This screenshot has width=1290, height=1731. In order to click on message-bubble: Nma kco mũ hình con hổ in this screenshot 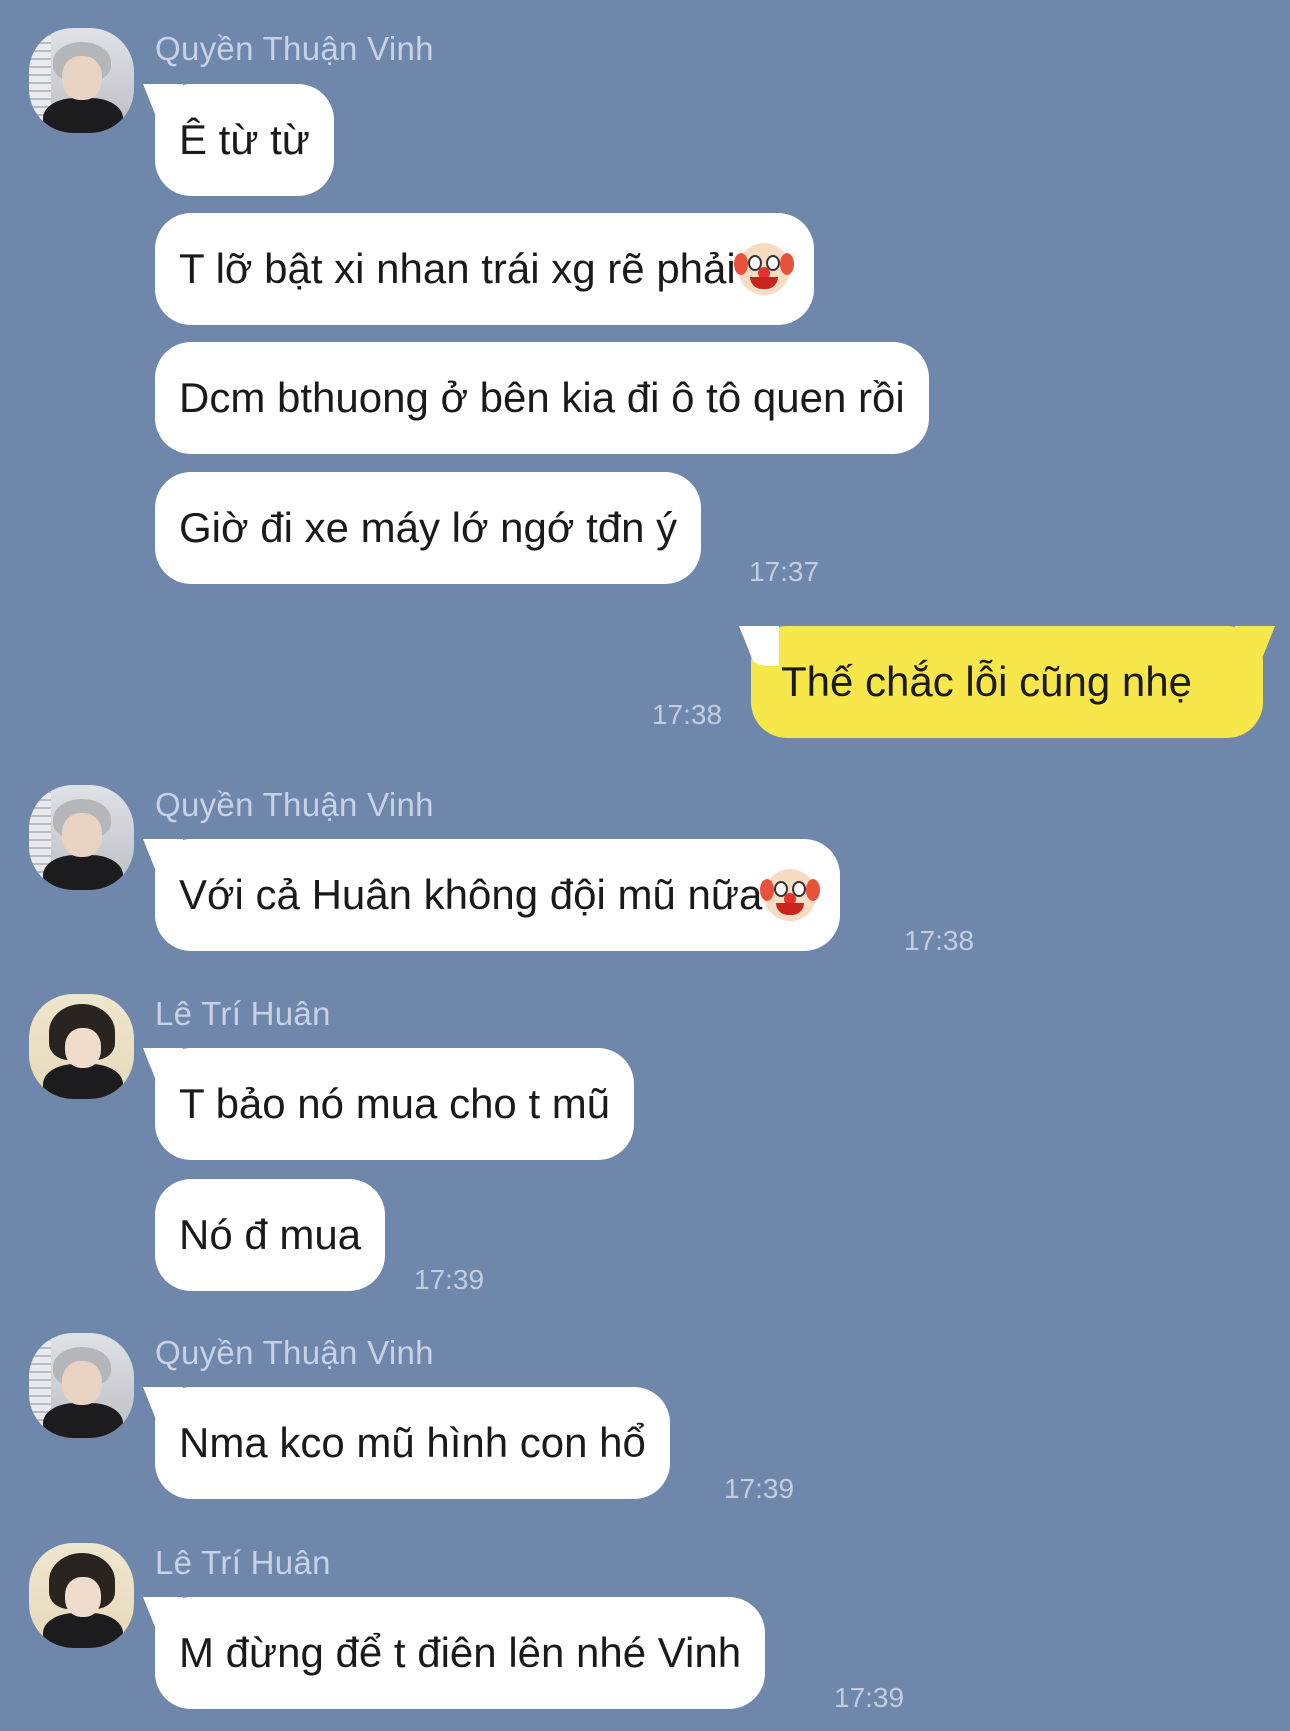, I will do `click(412, 1443)`.